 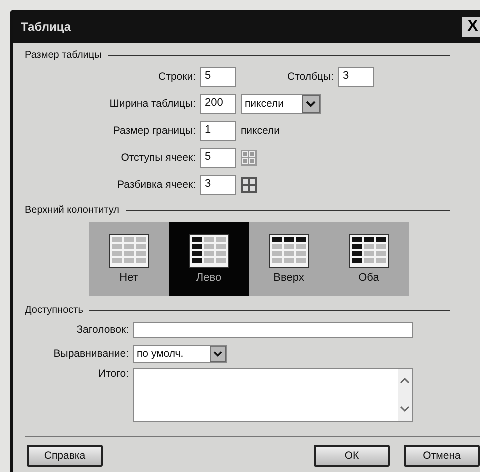 What do you see at coordinates (218, 130) in the screenshot?
I see `input-field: 1` at bounding box center [218, 130].